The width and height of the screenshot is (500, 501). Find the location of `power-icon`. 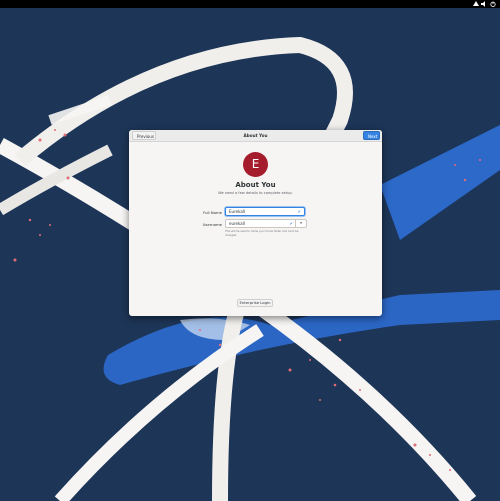

power-icon is located at coordinates (493, 4).